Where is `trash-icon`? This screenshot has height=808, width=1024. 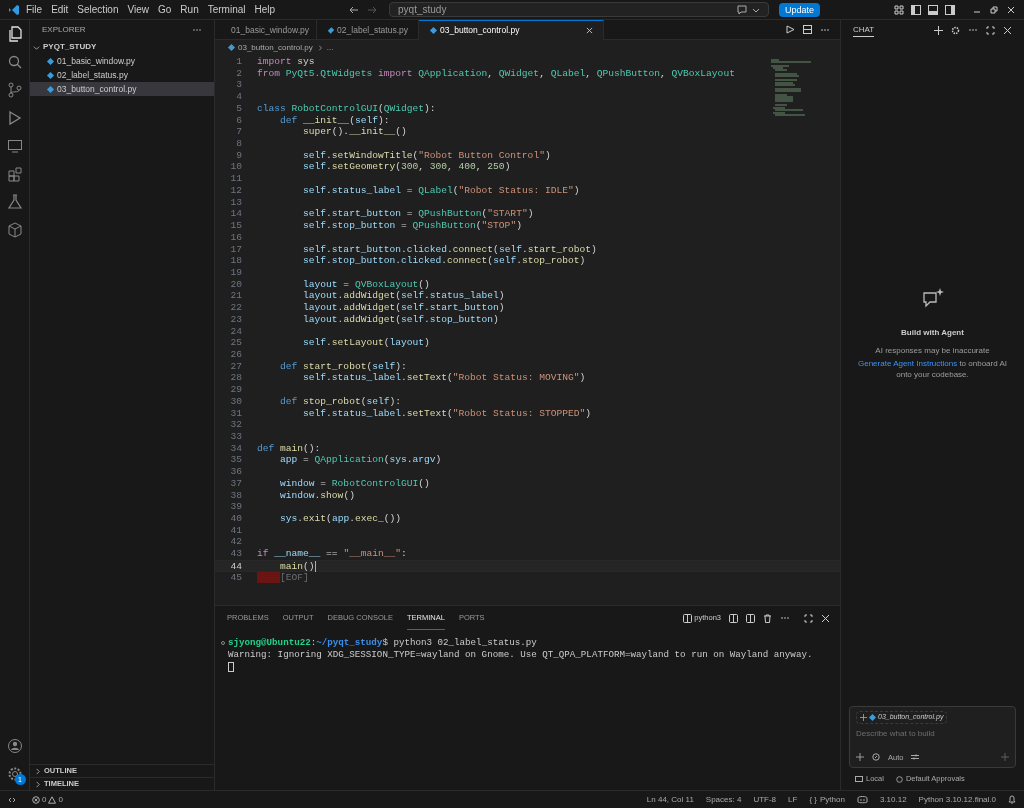
trash-icon is located at coordinates (767, 618).